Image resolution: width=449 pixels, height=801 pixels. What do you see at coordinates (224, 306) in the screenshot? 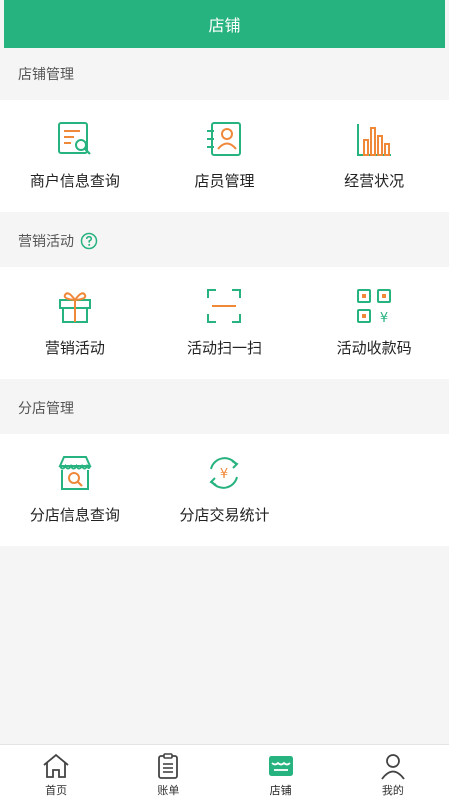
I see `scan-icon` at bounding box center [224, 306].